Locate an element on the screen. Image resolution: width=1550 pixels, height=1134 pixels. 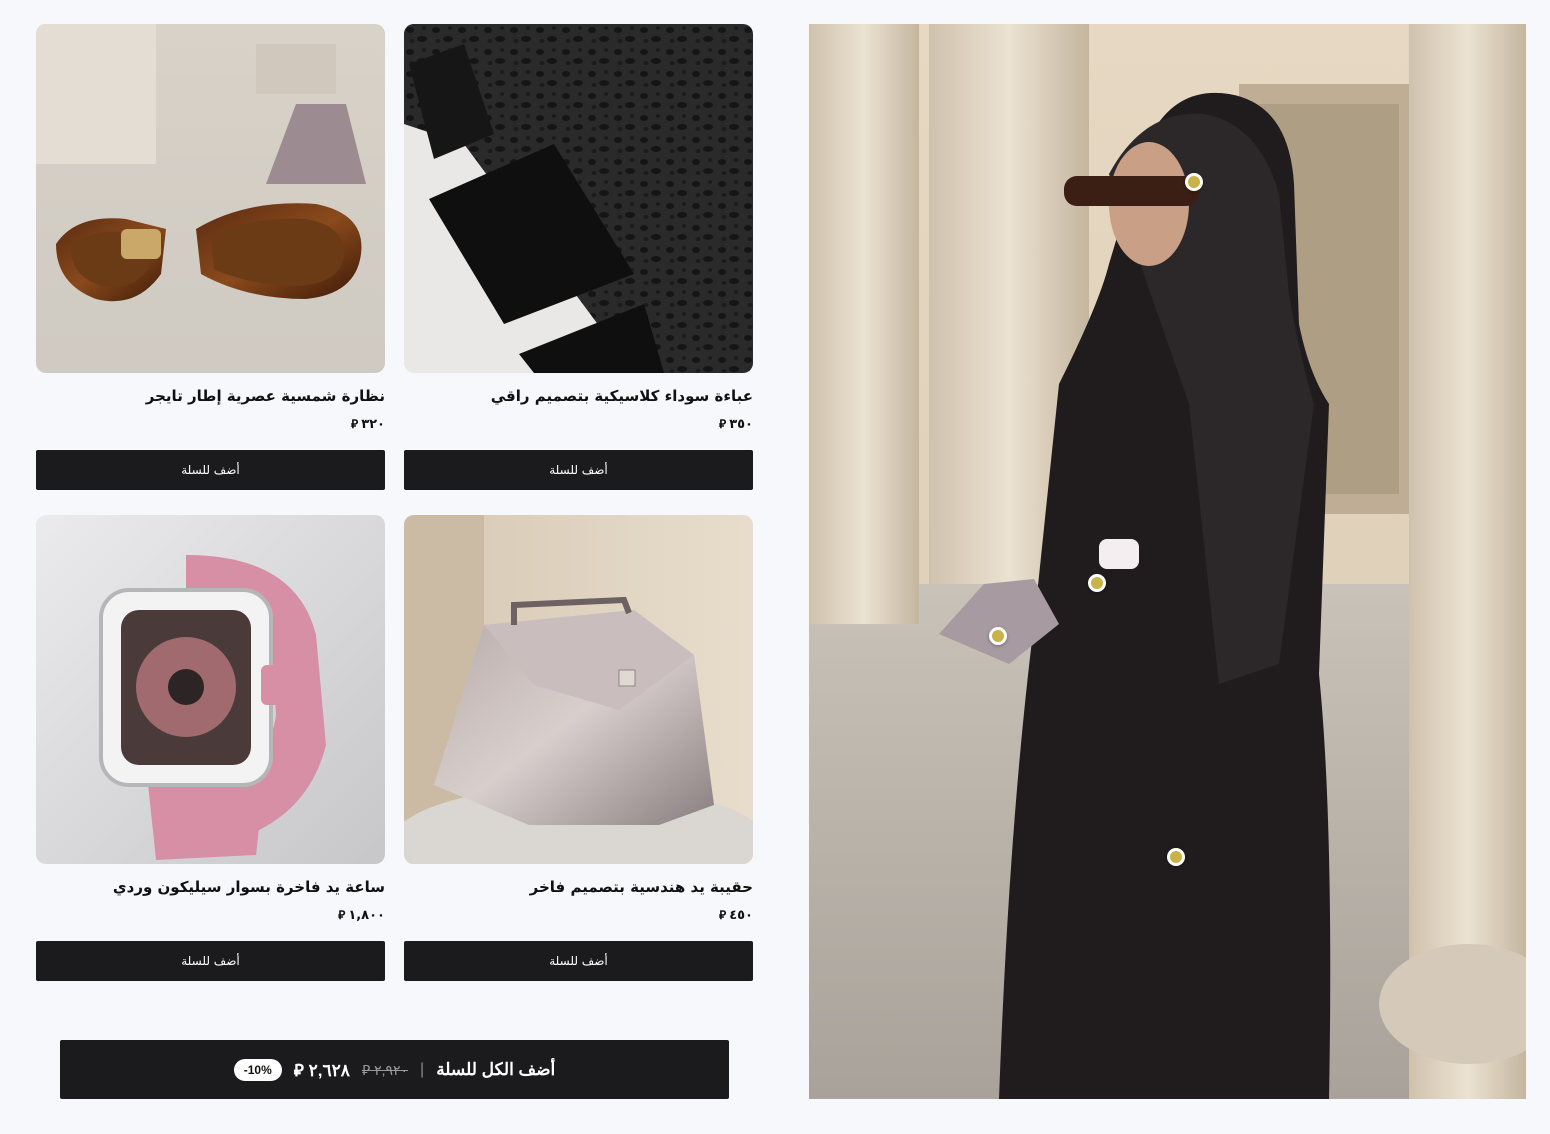
product-image-abaya is located at coordinates (578, 198).